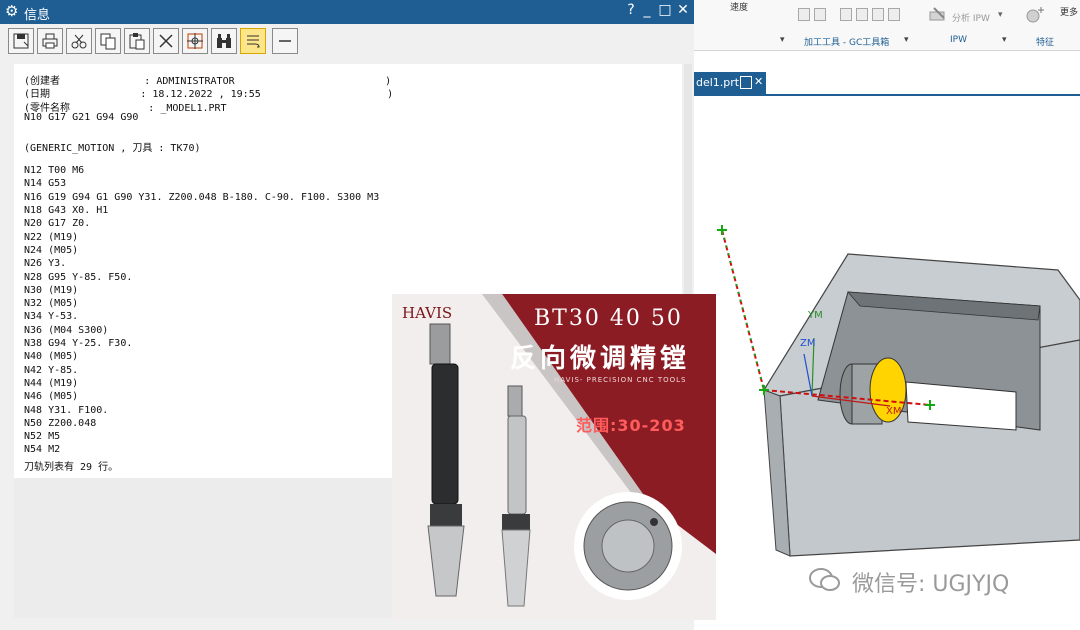 Image resolution: width=1080 pixels, height=630 pixels. What do you see at coordinates (815, 315) in the screenshot?
I see `ym-label: YM` at bounding box center [815, 315].